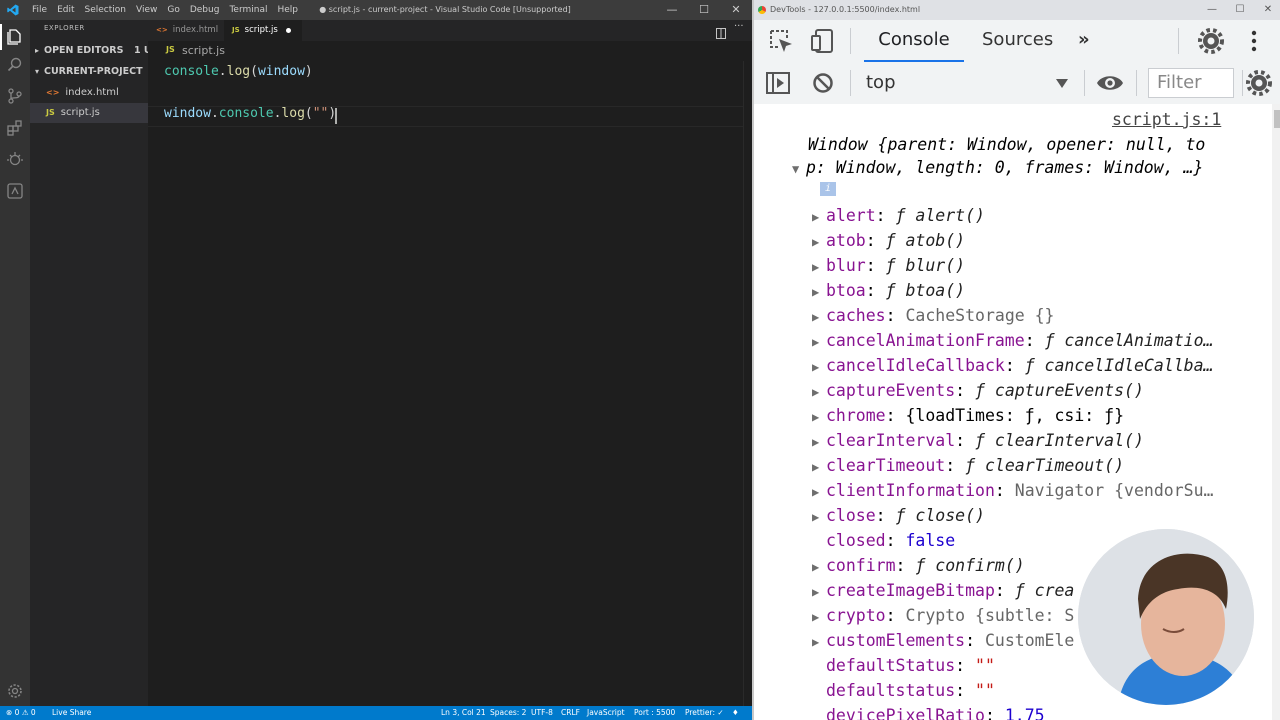  What do you see at coordinates (943, 590) in the screenshot?
I see `console-property-row: ▶ createImageBitmap: ƒ crea` at bounding box center [943, 590].